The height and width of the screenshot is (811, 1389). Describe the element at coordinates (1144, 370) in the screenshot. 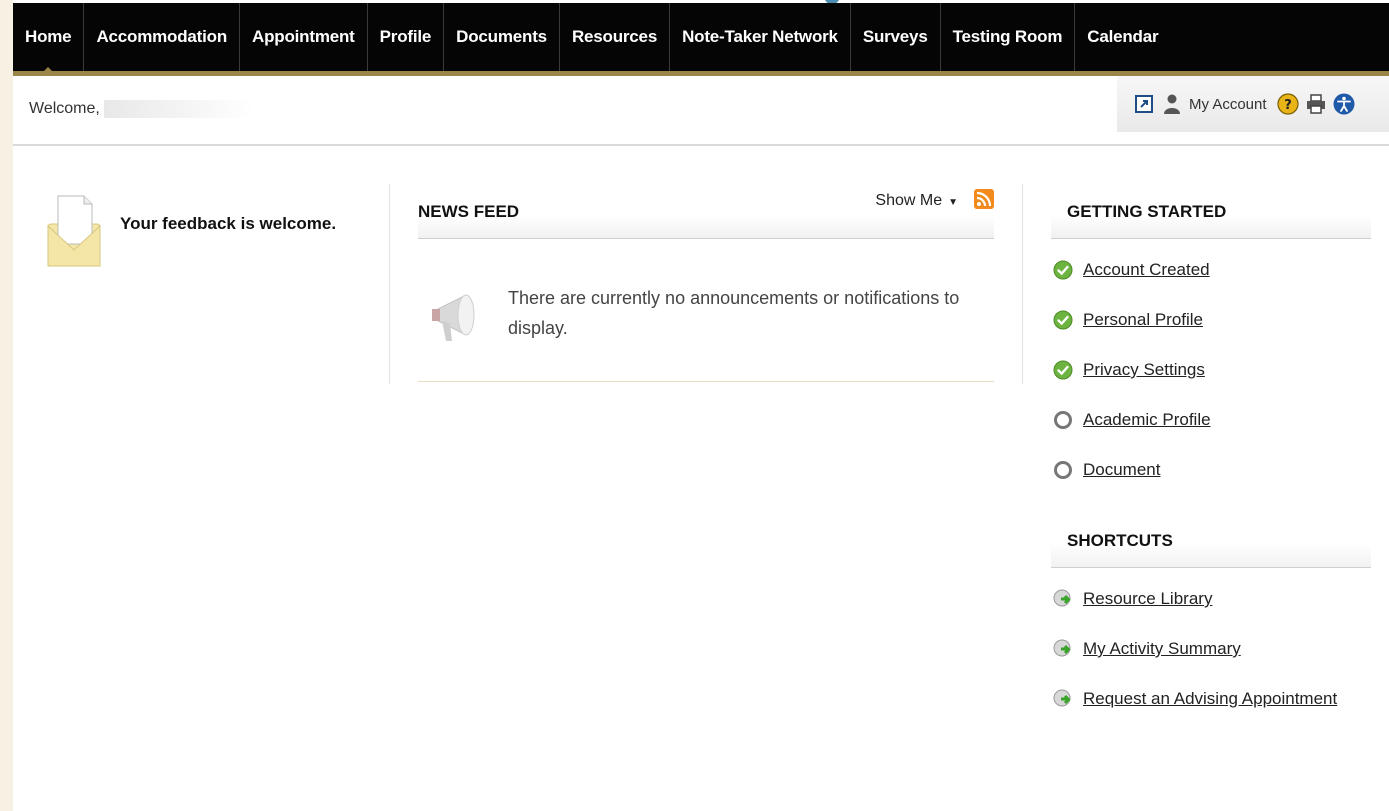

I see `step-link: Privacy Settings` at that location.